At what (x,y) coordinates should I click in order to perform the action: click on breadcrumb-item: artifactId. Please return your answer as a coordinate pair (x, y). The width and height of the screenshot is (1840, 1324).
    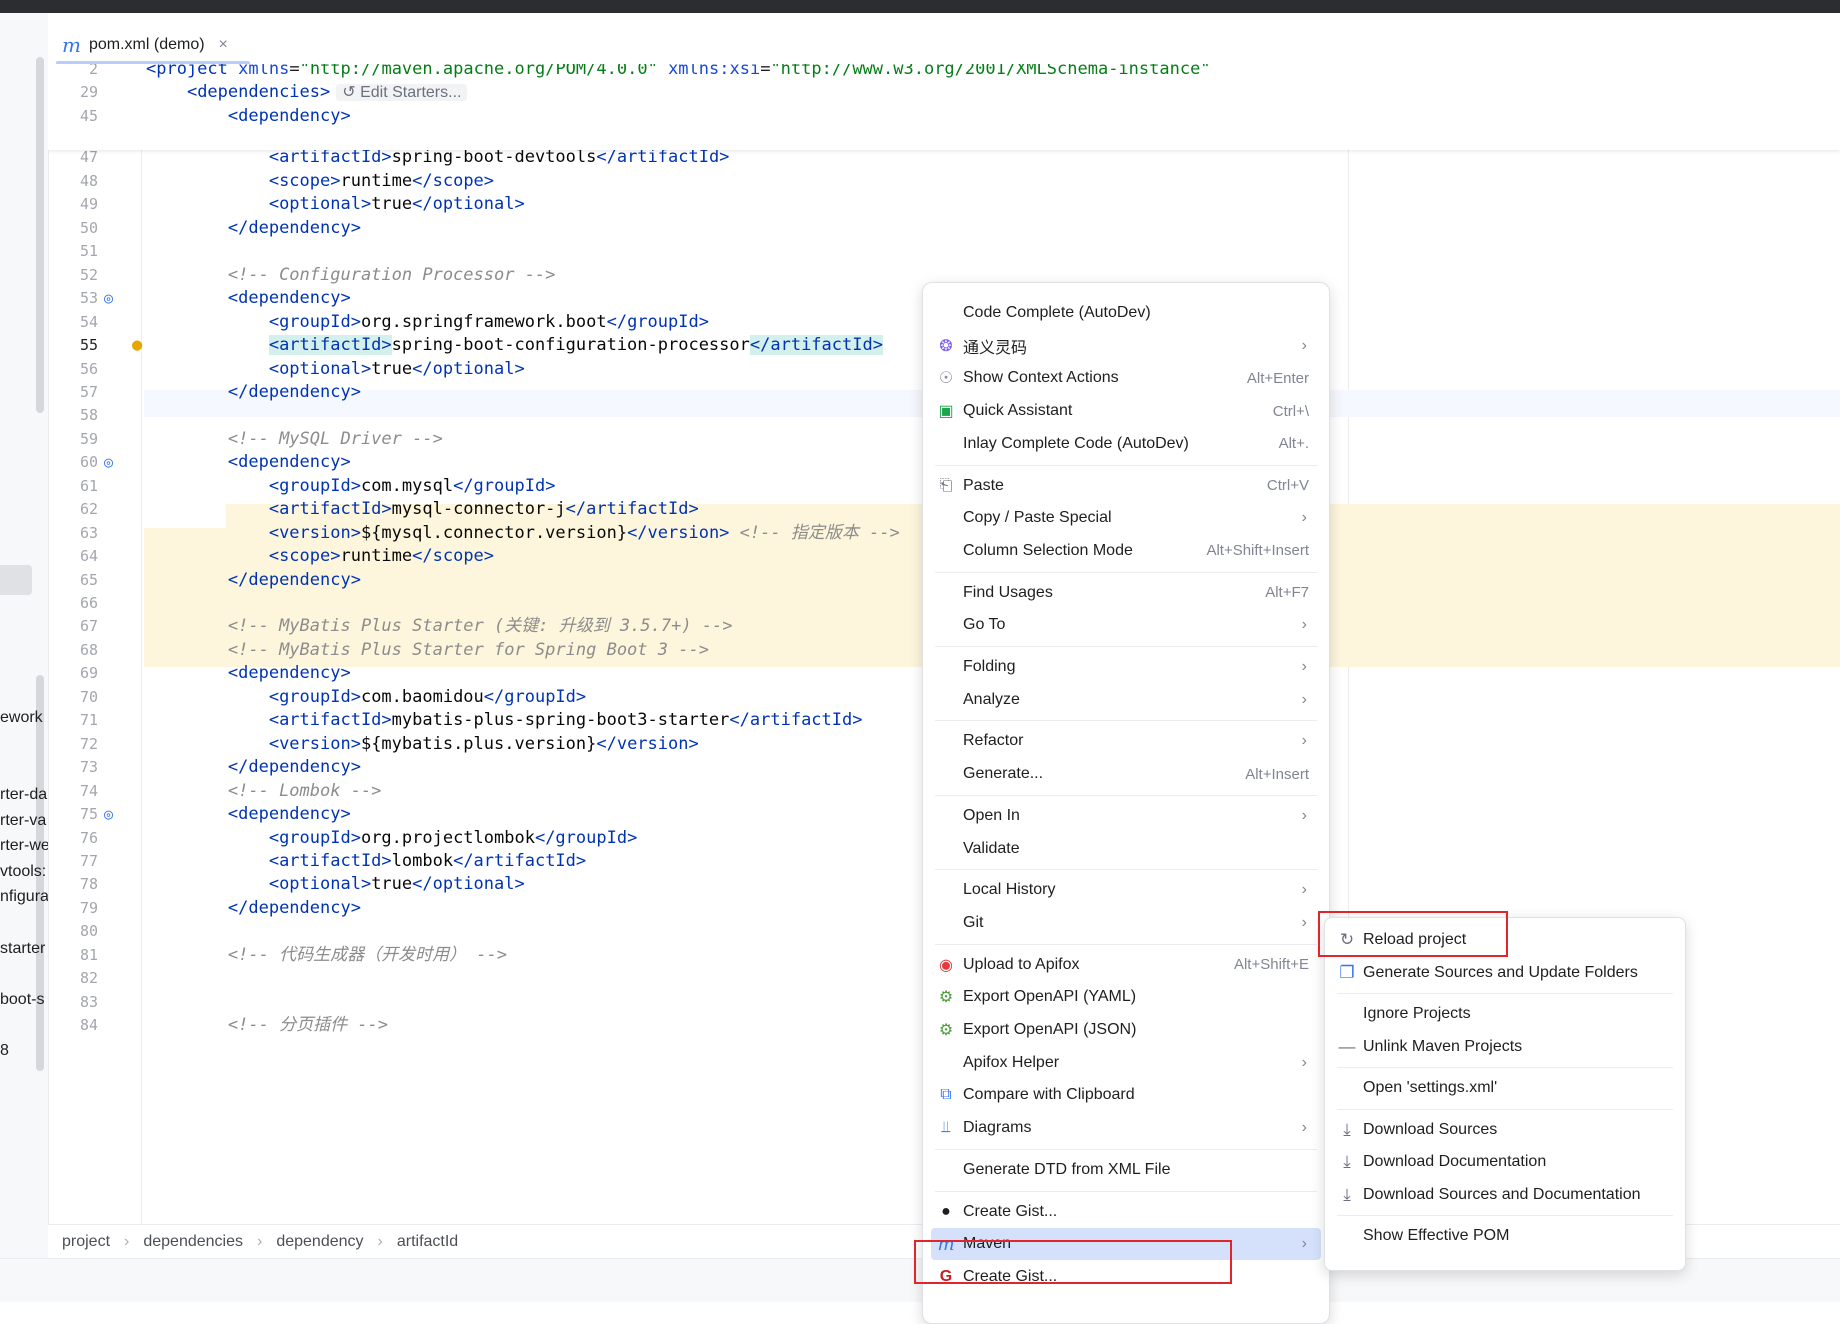
    Looking at the image, I should click on (427, 1242).